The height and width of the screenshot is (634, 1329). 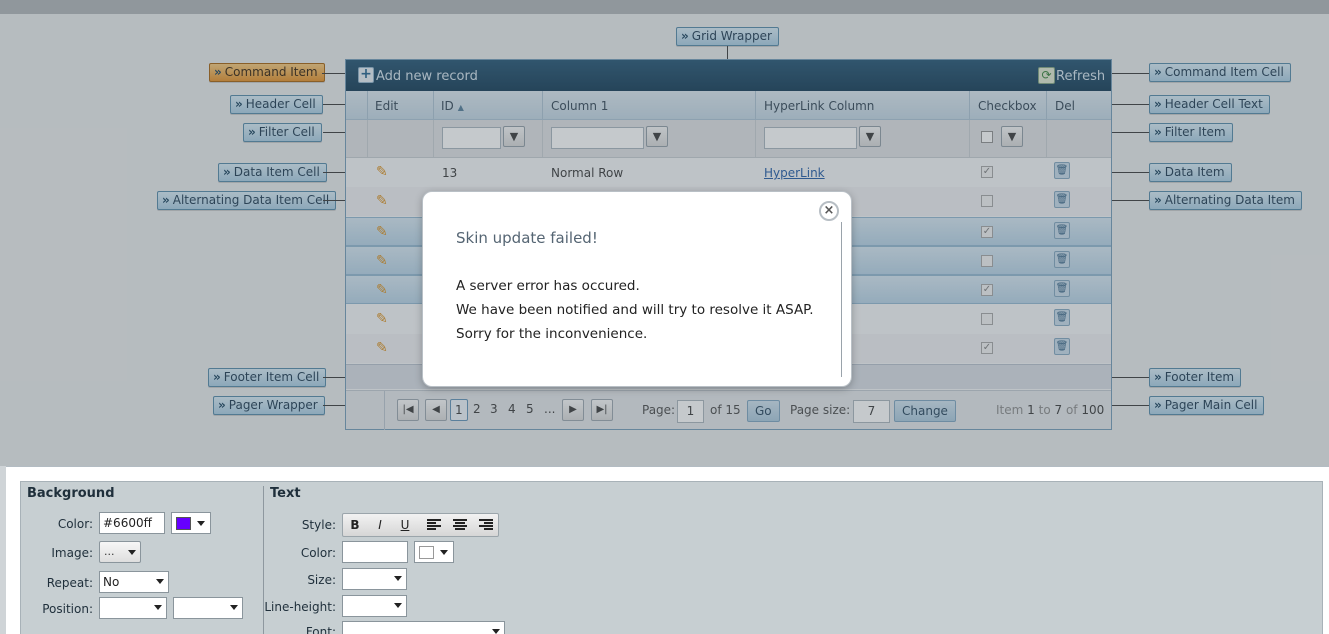 I want to click on bold-button: B, so click(x=355, y=525).